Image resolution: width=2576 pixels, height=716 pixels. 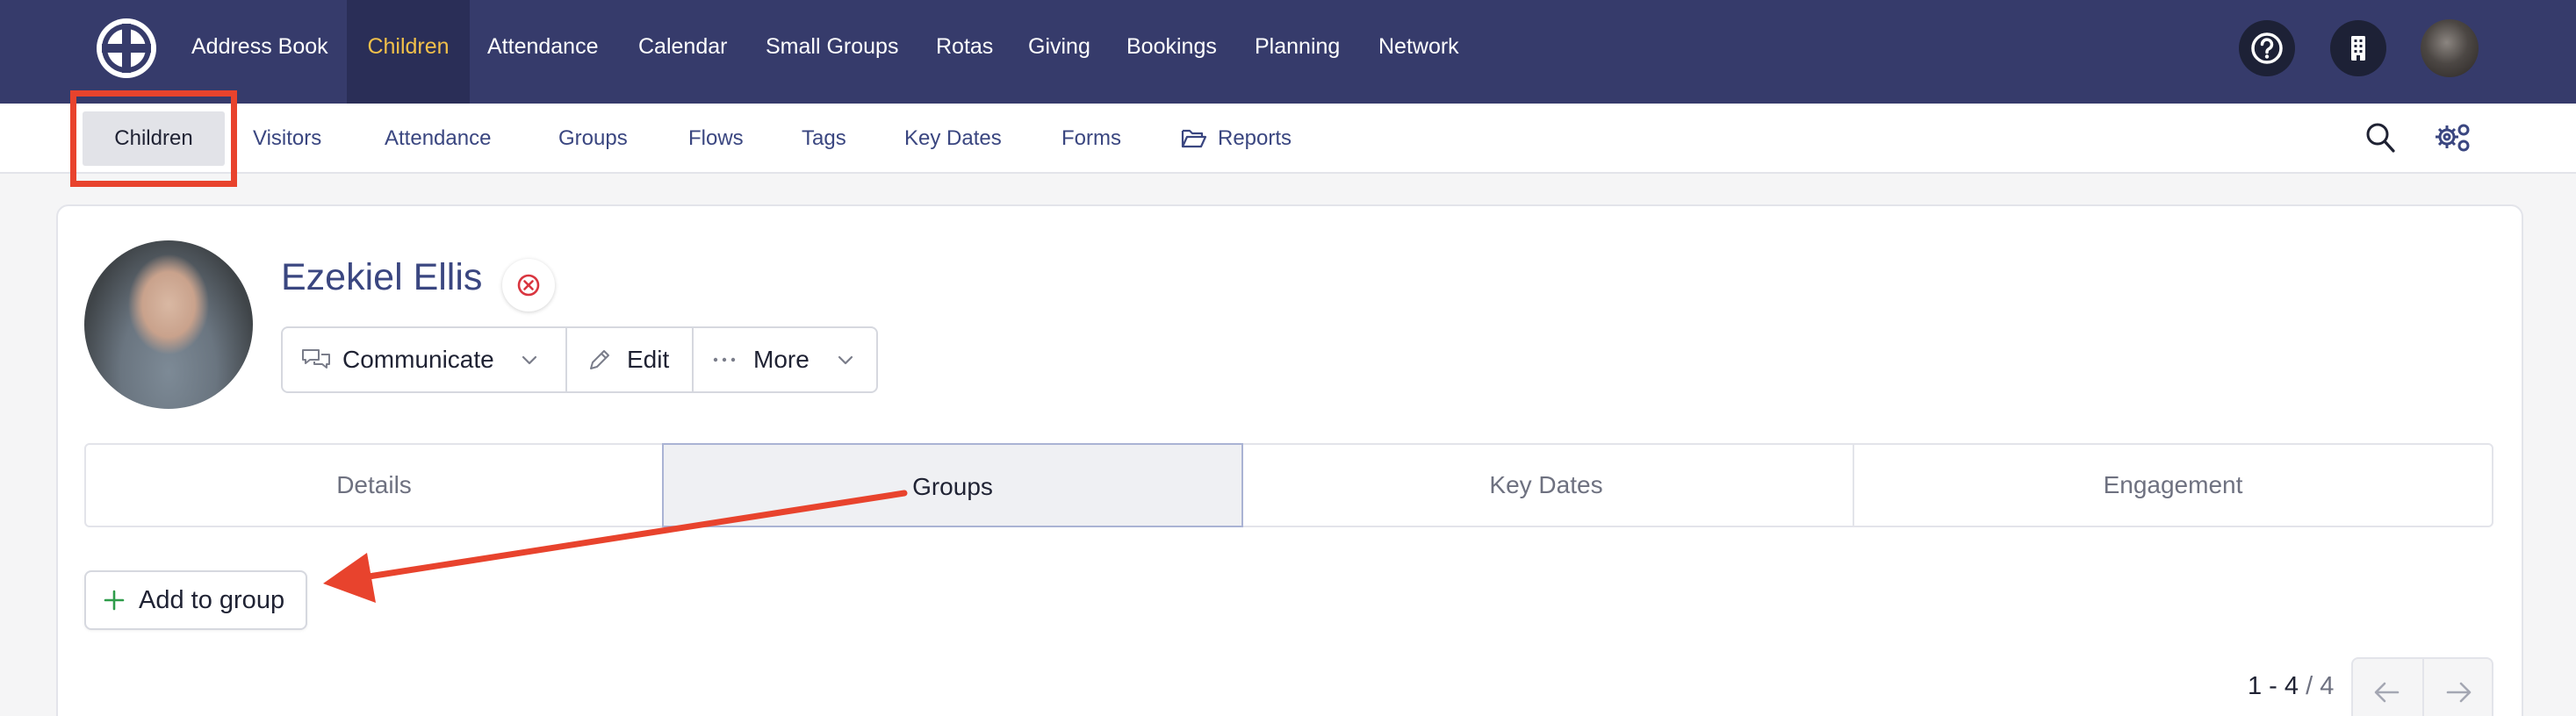 I want to click on app-logo-icon, so click(x=126, y=48).